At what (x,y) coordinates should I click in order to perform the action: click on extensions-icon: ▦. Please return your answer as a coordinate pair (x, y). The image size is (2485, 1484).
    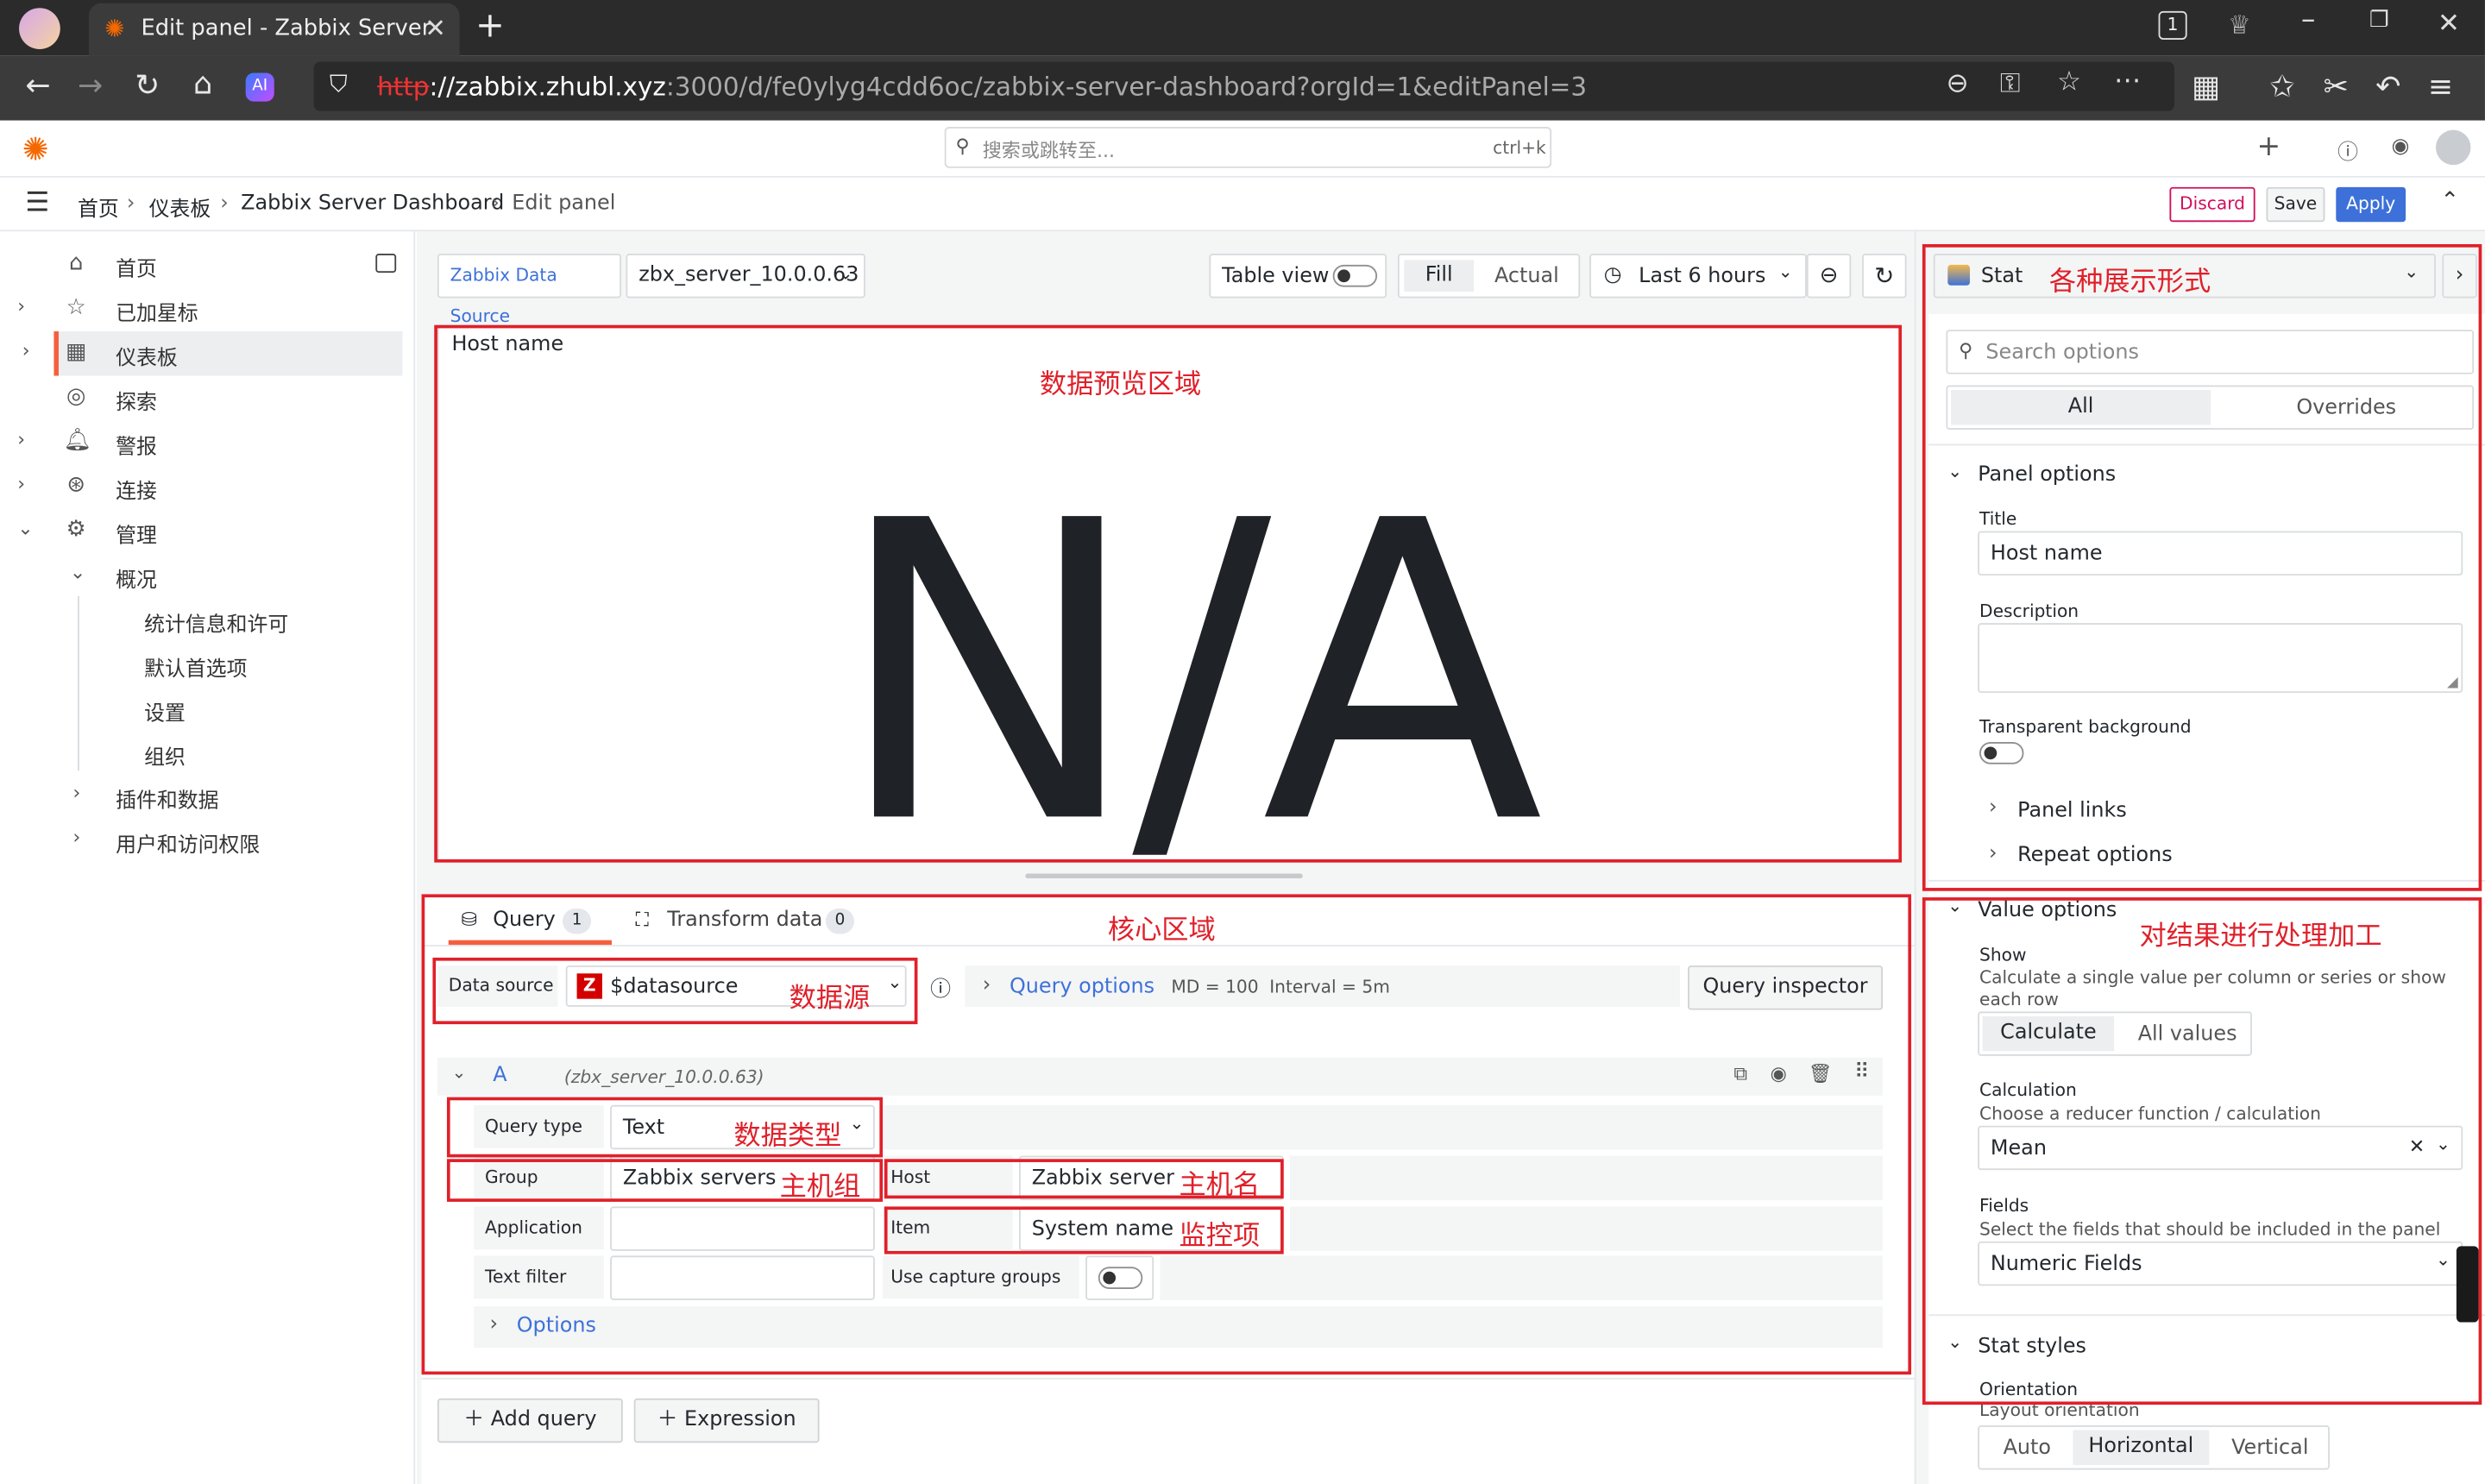
    Looking at the image, I should click on (2206, 88).